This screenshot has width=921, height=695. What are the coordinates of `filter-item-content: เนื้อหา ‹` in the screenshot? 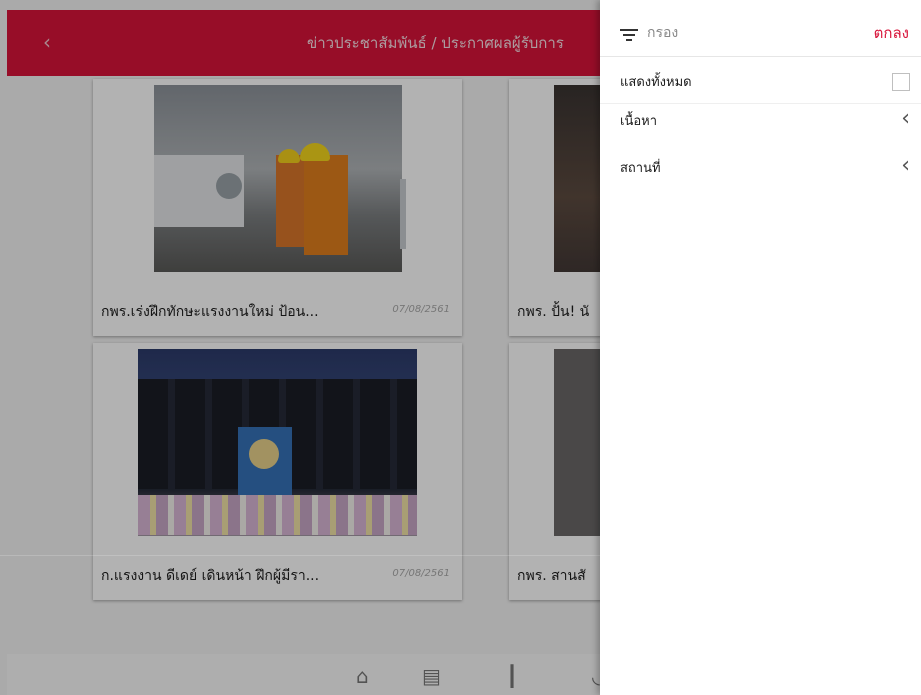 It's located at (760, 120).